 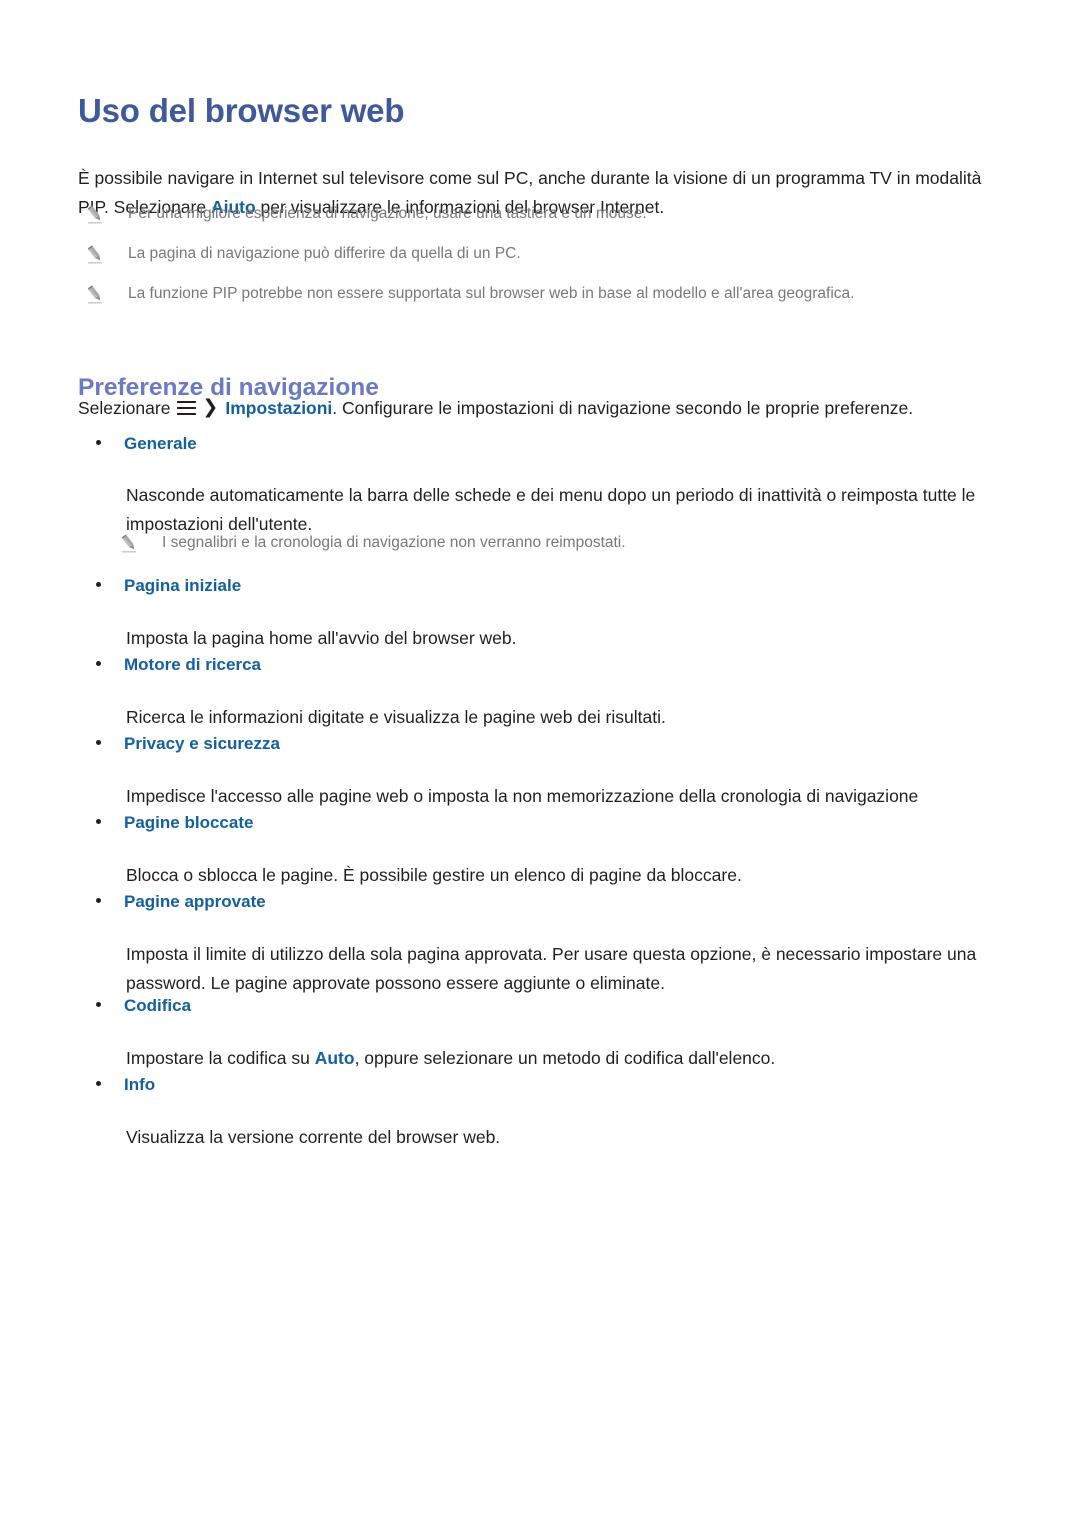 What do you see at coordinates (183, 585) in the screenshot?
I see `list-item-label: Pagina iniziale` at bounding box center [183, 585].